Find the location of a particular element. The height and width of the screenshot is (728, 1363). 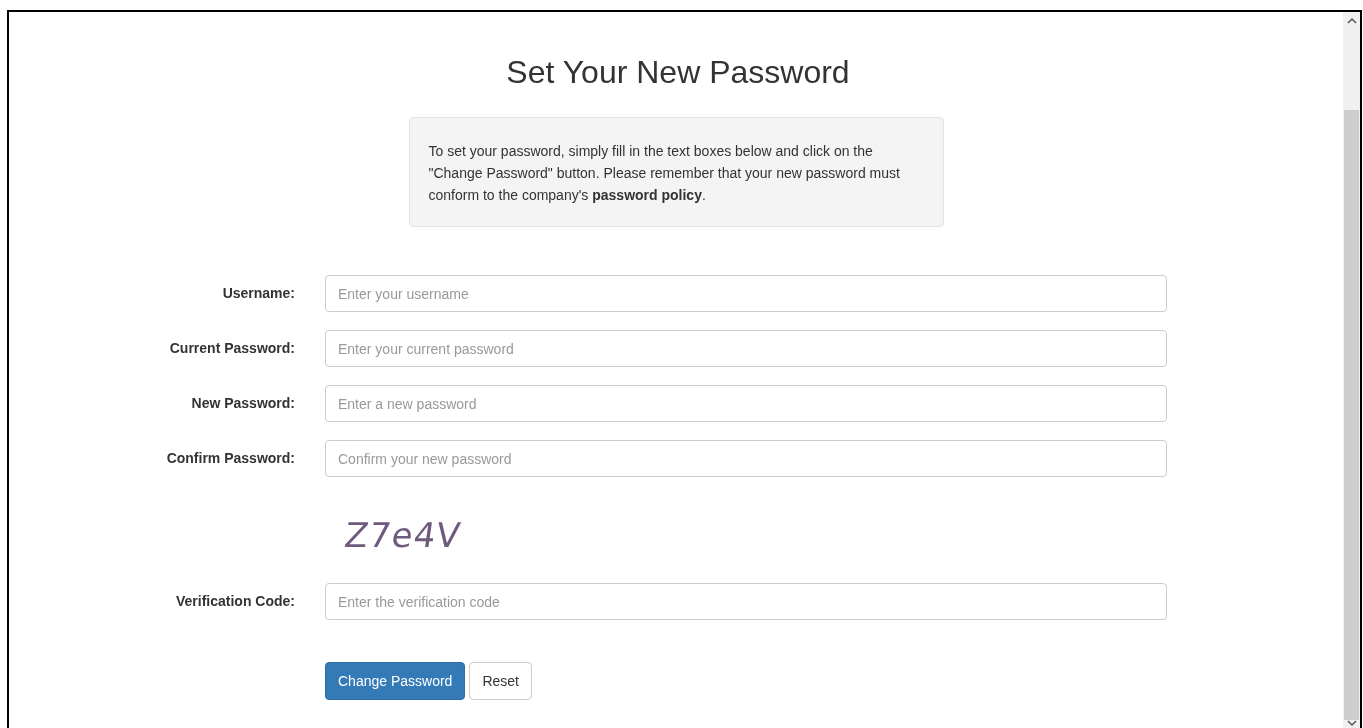

form-field: Enter your username is located at coordinates (746, 293).